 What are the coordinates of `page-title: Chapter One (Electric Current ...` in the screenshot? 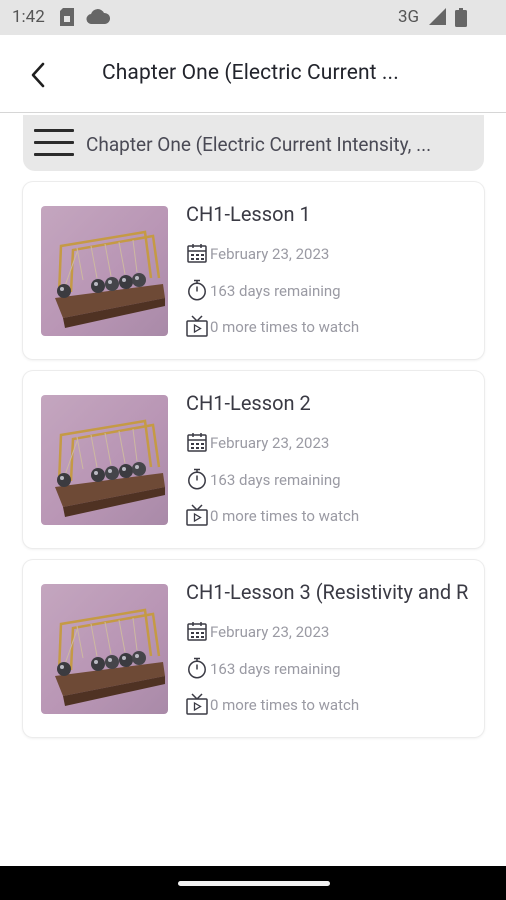 It's located at (250, 73).